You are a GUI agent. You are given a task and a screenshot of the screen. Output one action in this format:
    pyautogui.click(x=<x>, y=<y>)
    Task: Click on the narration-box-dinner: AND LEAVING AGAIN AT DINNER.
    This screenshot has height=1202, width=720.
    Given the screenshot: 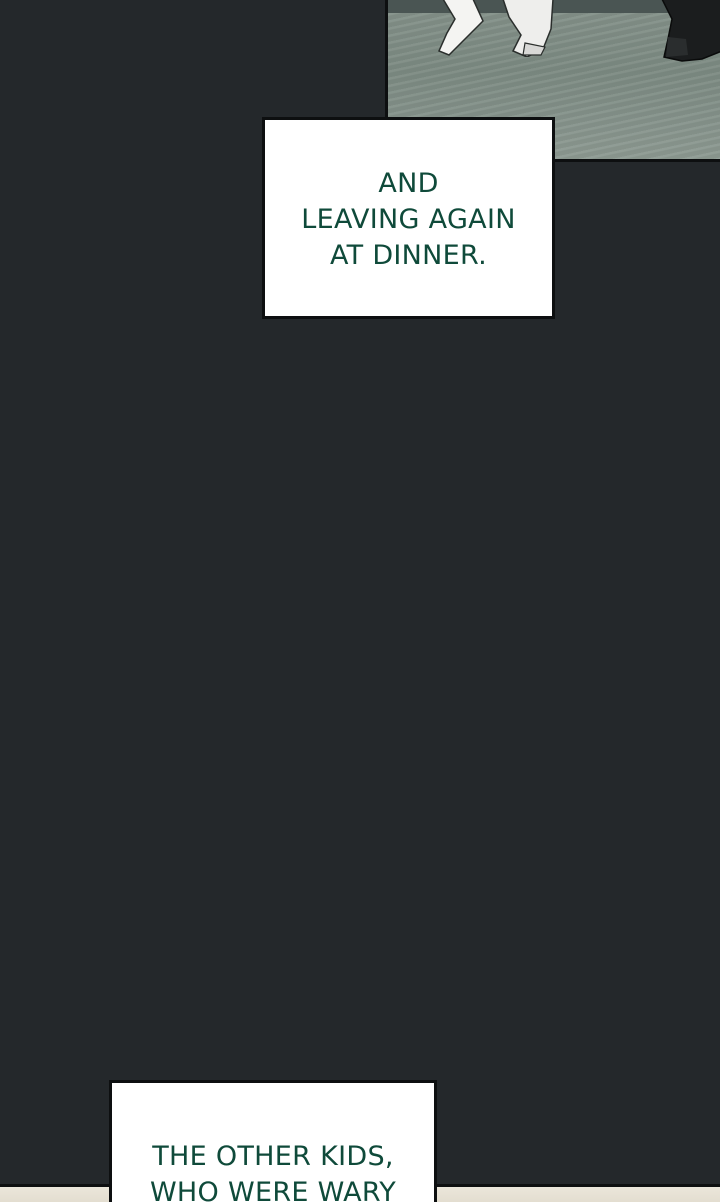 What is the action you would take?
    pyautogui.click(x=408, y=218)
    